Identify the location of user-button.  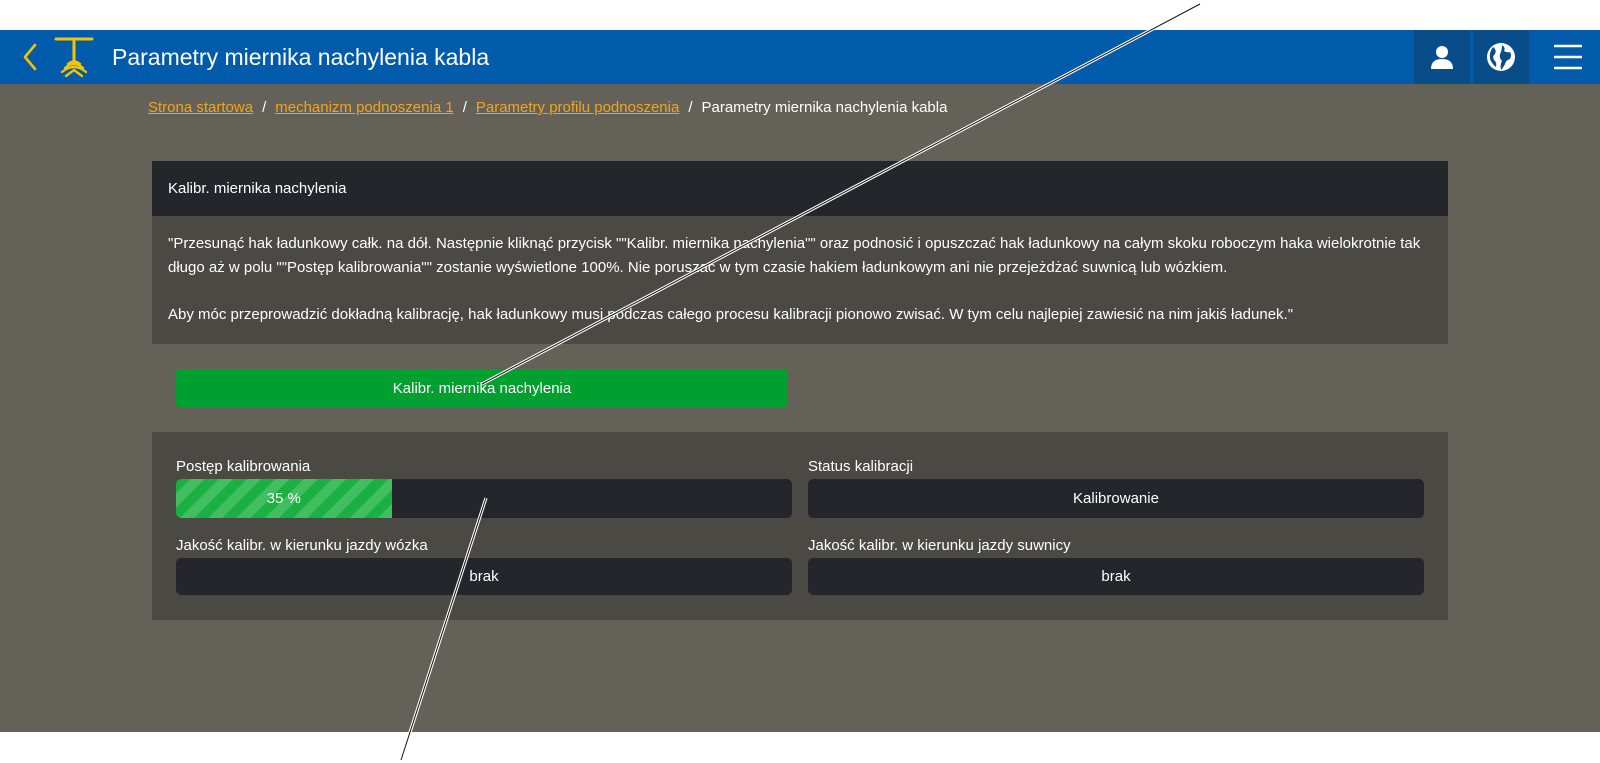
(1442, 57).